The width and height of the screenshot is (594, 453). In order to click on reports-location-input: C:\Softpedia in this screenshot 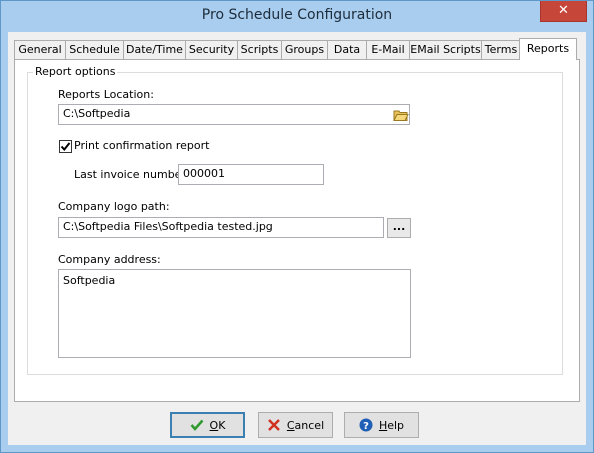, I will do `click(234, 114)`.